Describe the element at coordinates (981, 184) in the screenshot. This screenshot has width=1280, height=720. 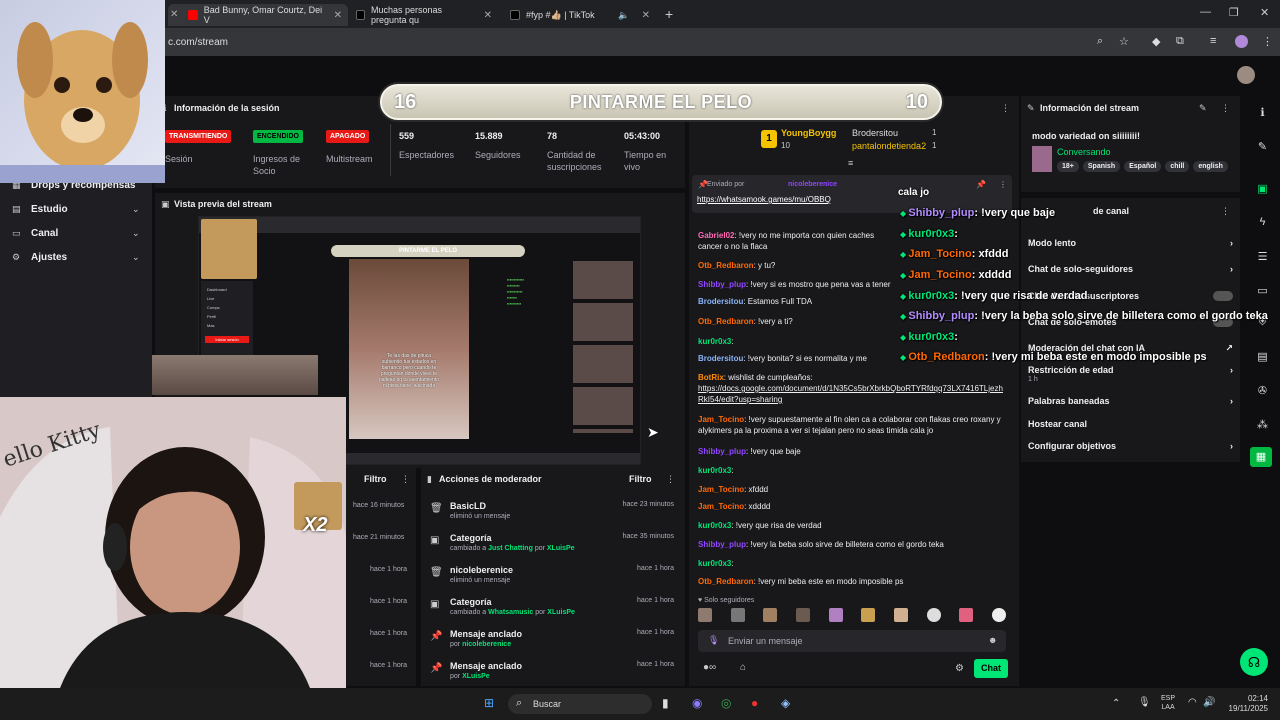
I see `pin-icon: 📌` at that location.